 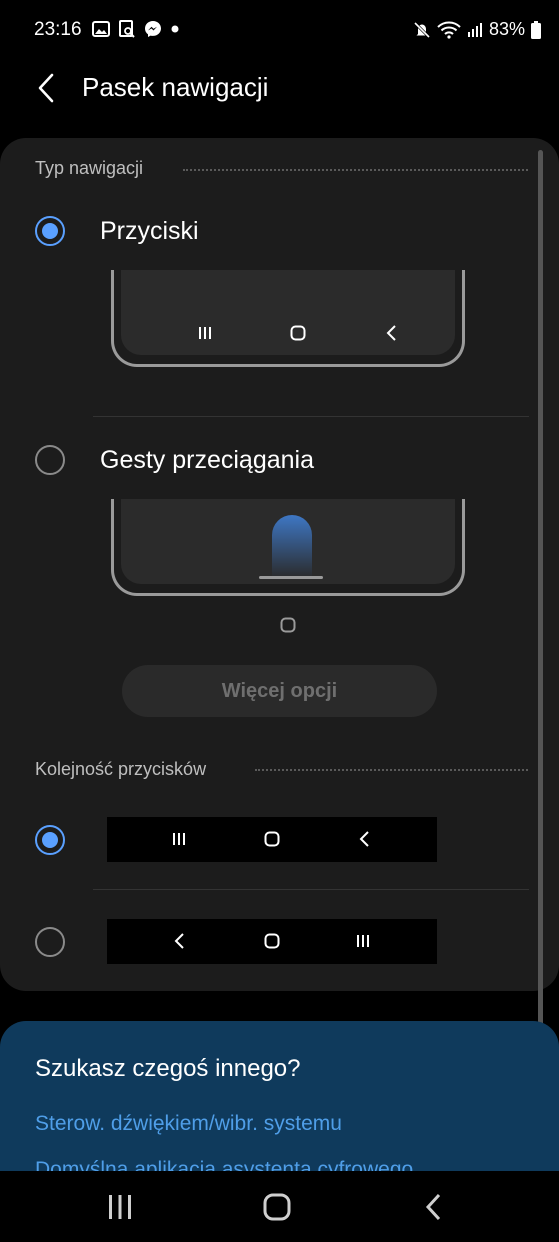 I want to click on signal-icon, so click(x=474, y=29).